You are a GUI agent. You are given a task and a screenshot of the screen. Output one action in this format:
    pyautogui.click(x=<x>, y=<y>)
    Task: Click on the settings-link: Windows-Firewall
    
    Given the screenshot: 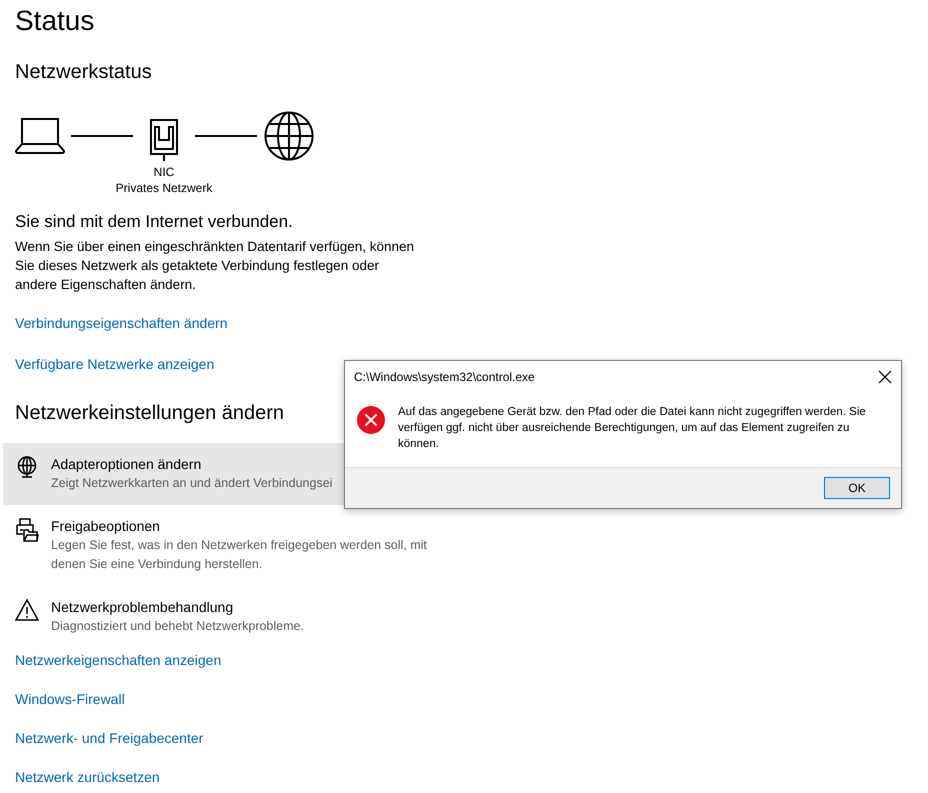 What is the action you would take?
    pyautogui.click(x=70, y=699)
    